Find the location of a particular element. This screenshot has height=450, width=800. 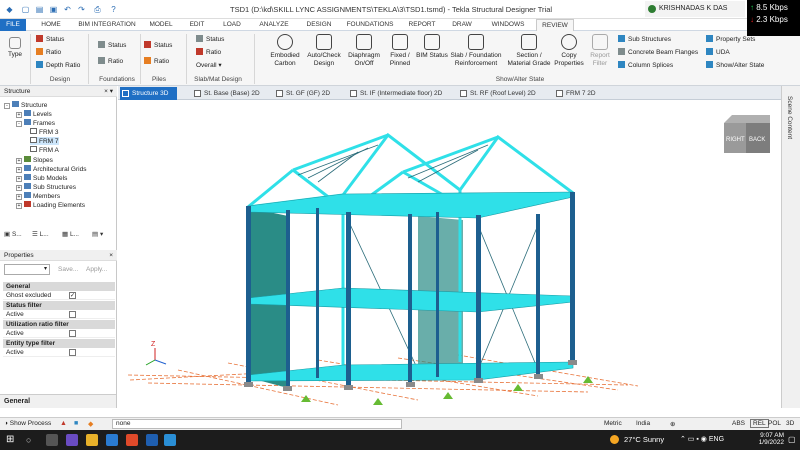

status-filter-section: Status filter is located at coordinates (59, 305).